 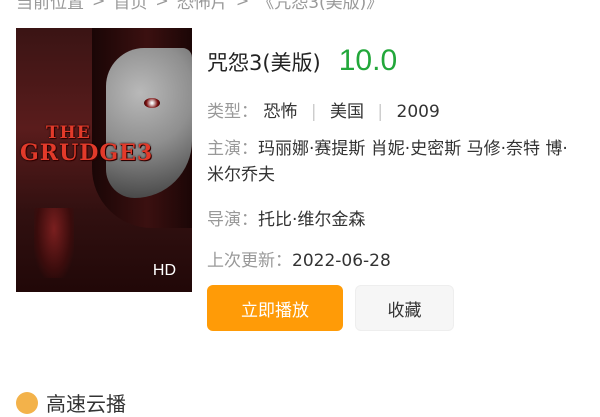 I want to click on genre-link: 恐怖, so click(x=280, y=112).